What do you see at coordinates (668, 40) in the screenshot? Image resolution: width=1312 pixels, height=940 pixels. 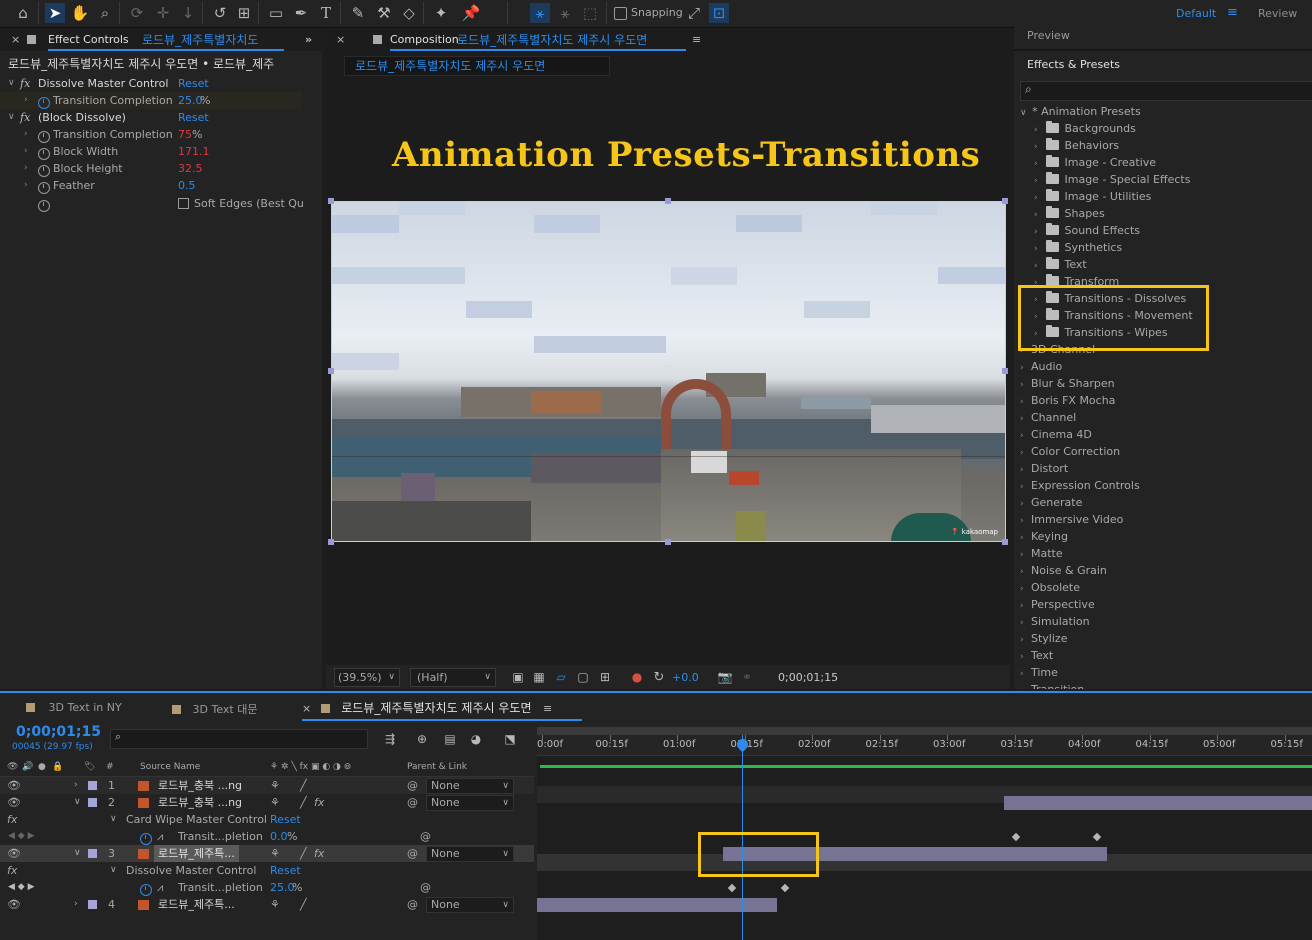 I see `composition-tab: × Composition 로드뷰_제주특별자치도 제주시 우도면 ≡` at bounding box center [668, 40].